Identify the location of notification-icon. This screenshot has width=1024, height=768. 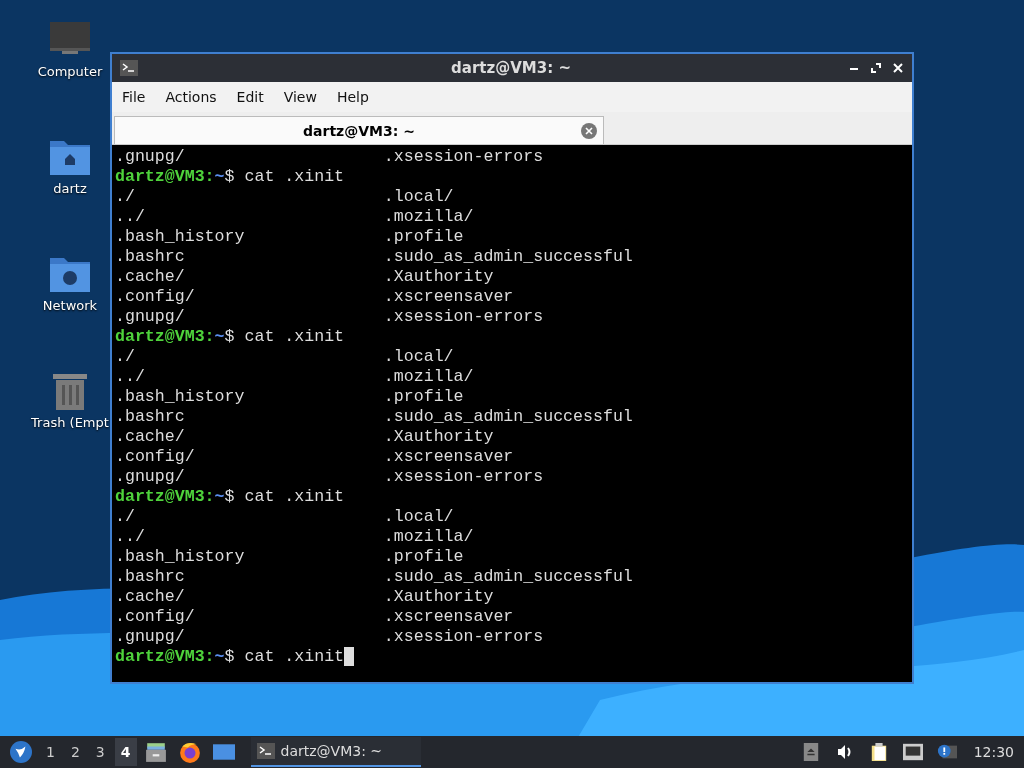
(946, 752).